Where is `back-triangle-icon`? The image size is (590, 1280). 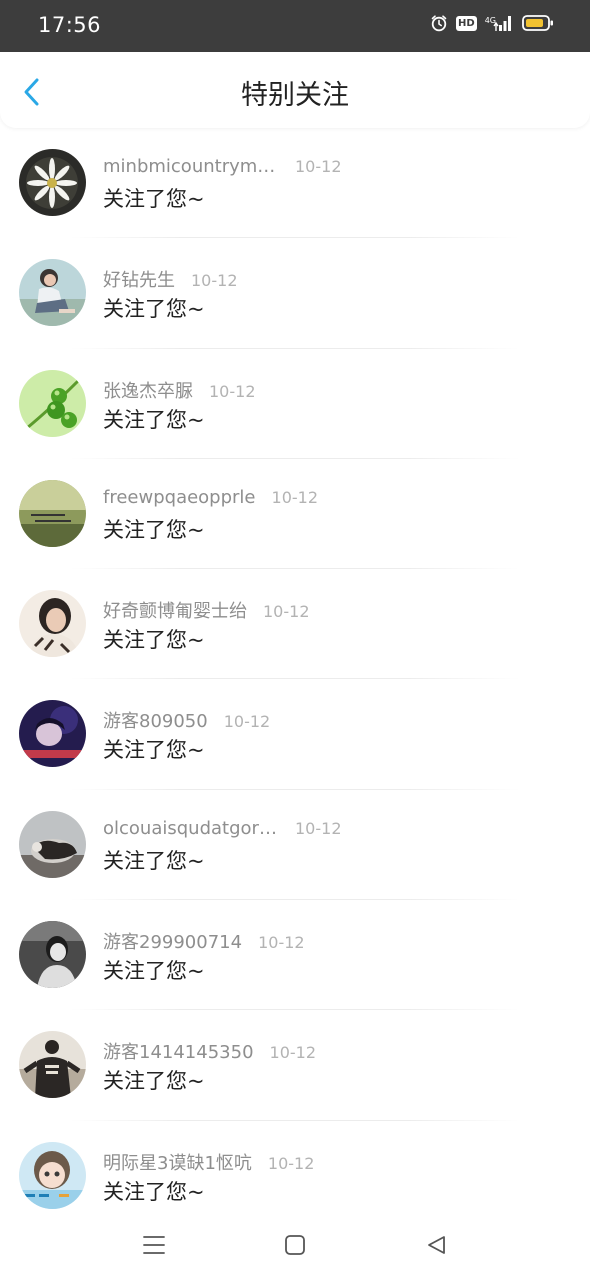
back-triangle-icon is located at coordinates (436, 1245).